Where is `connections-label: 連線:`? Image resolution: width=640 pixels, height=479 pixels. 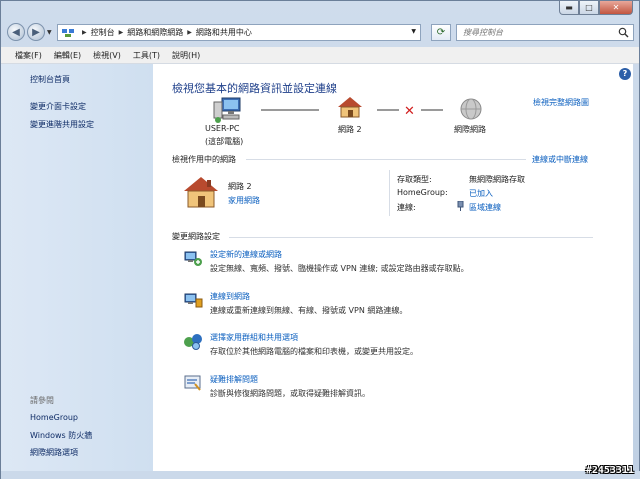 connections-label: 連線: is located at coordinates (406, 207).